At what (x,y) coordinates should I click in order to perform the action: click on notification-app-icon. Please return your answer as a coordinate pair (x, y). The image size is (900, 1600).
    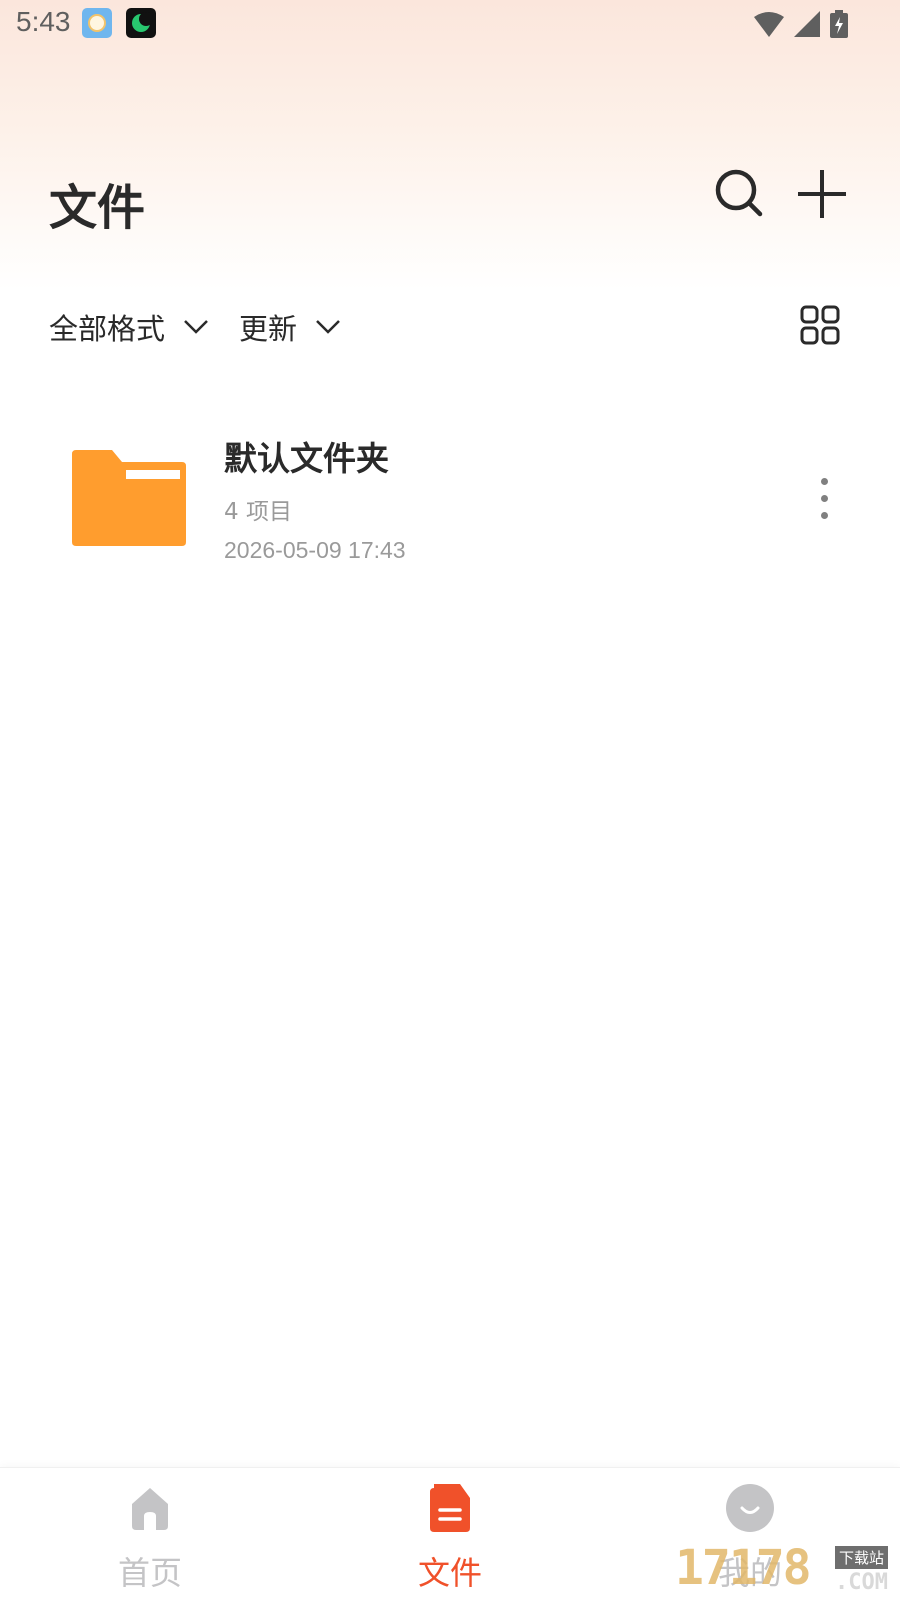
    Looking at the image, I should click on (97, 23).